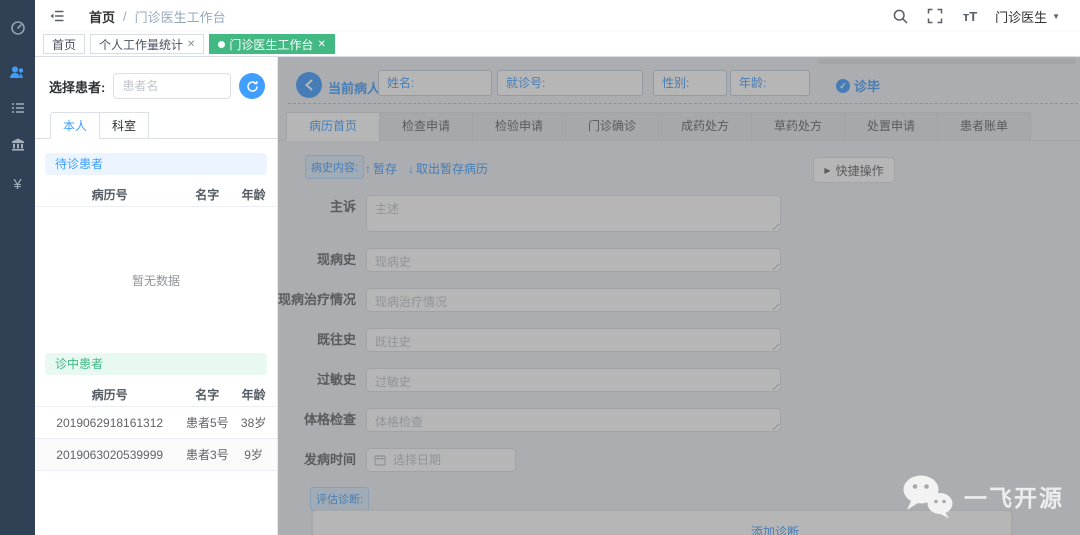  I want to click on font-size-icon: тT, so click(970, 16).